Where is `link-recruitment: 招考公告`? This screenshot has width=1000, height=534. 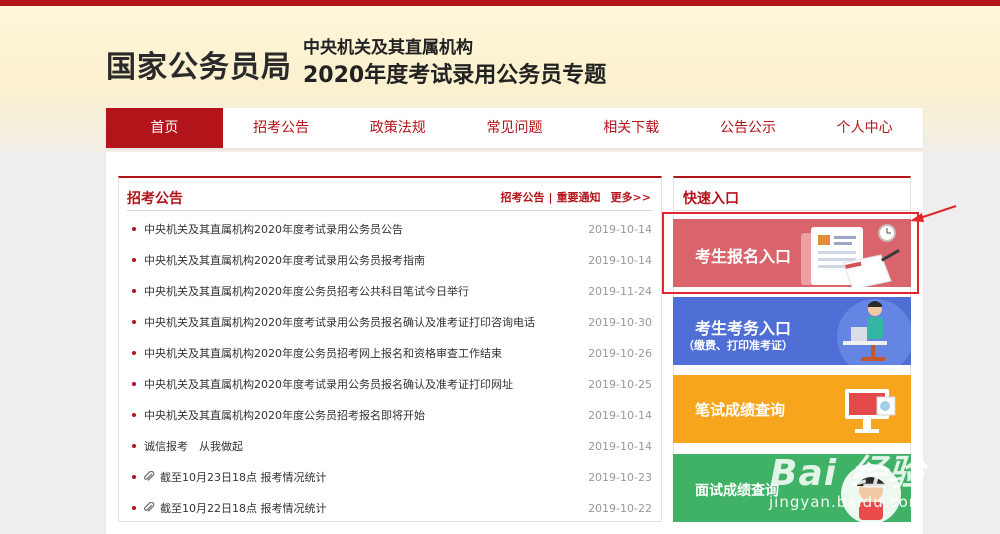
link-recruitment: 招考公告 is located at coordinates (523, 197).